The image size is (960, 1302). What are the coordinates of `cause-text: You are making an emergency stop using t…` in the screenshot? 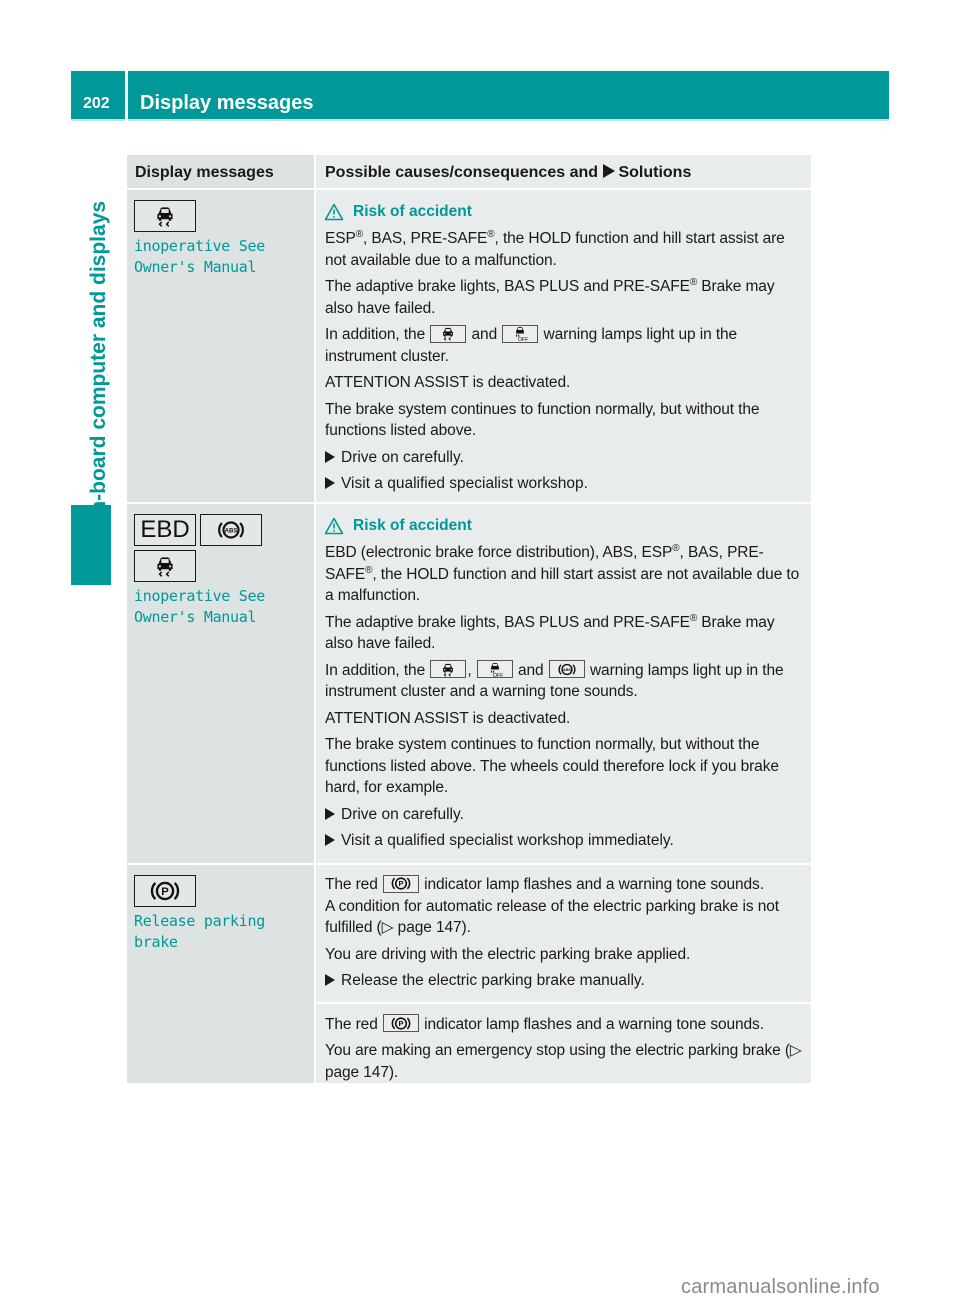 It's located at (563, 1061).